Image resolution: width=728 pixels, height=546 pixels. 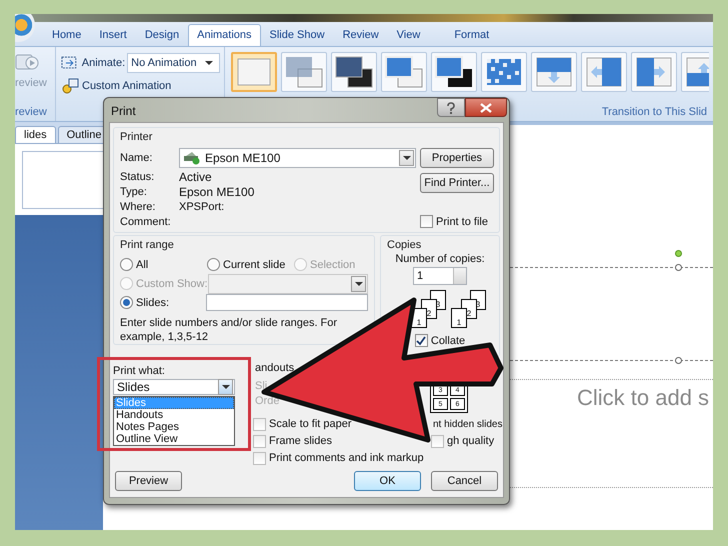 I want to click on ribbon-tab: Slide Show, so click(x=297, y=35).